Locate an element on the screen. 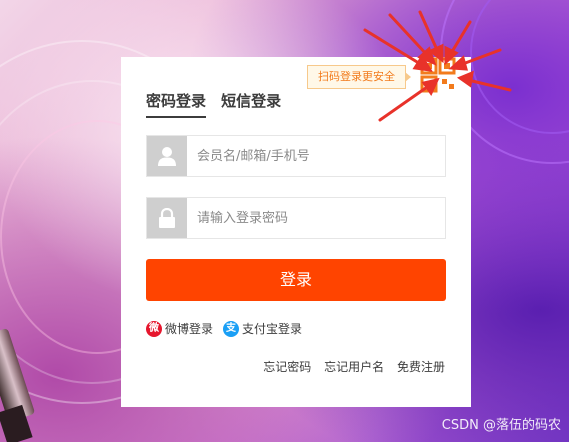 The height and width of the screenshot is (442, 569). alipay-login-link: 支支付宝登录 is located at coordinates (262, 329).